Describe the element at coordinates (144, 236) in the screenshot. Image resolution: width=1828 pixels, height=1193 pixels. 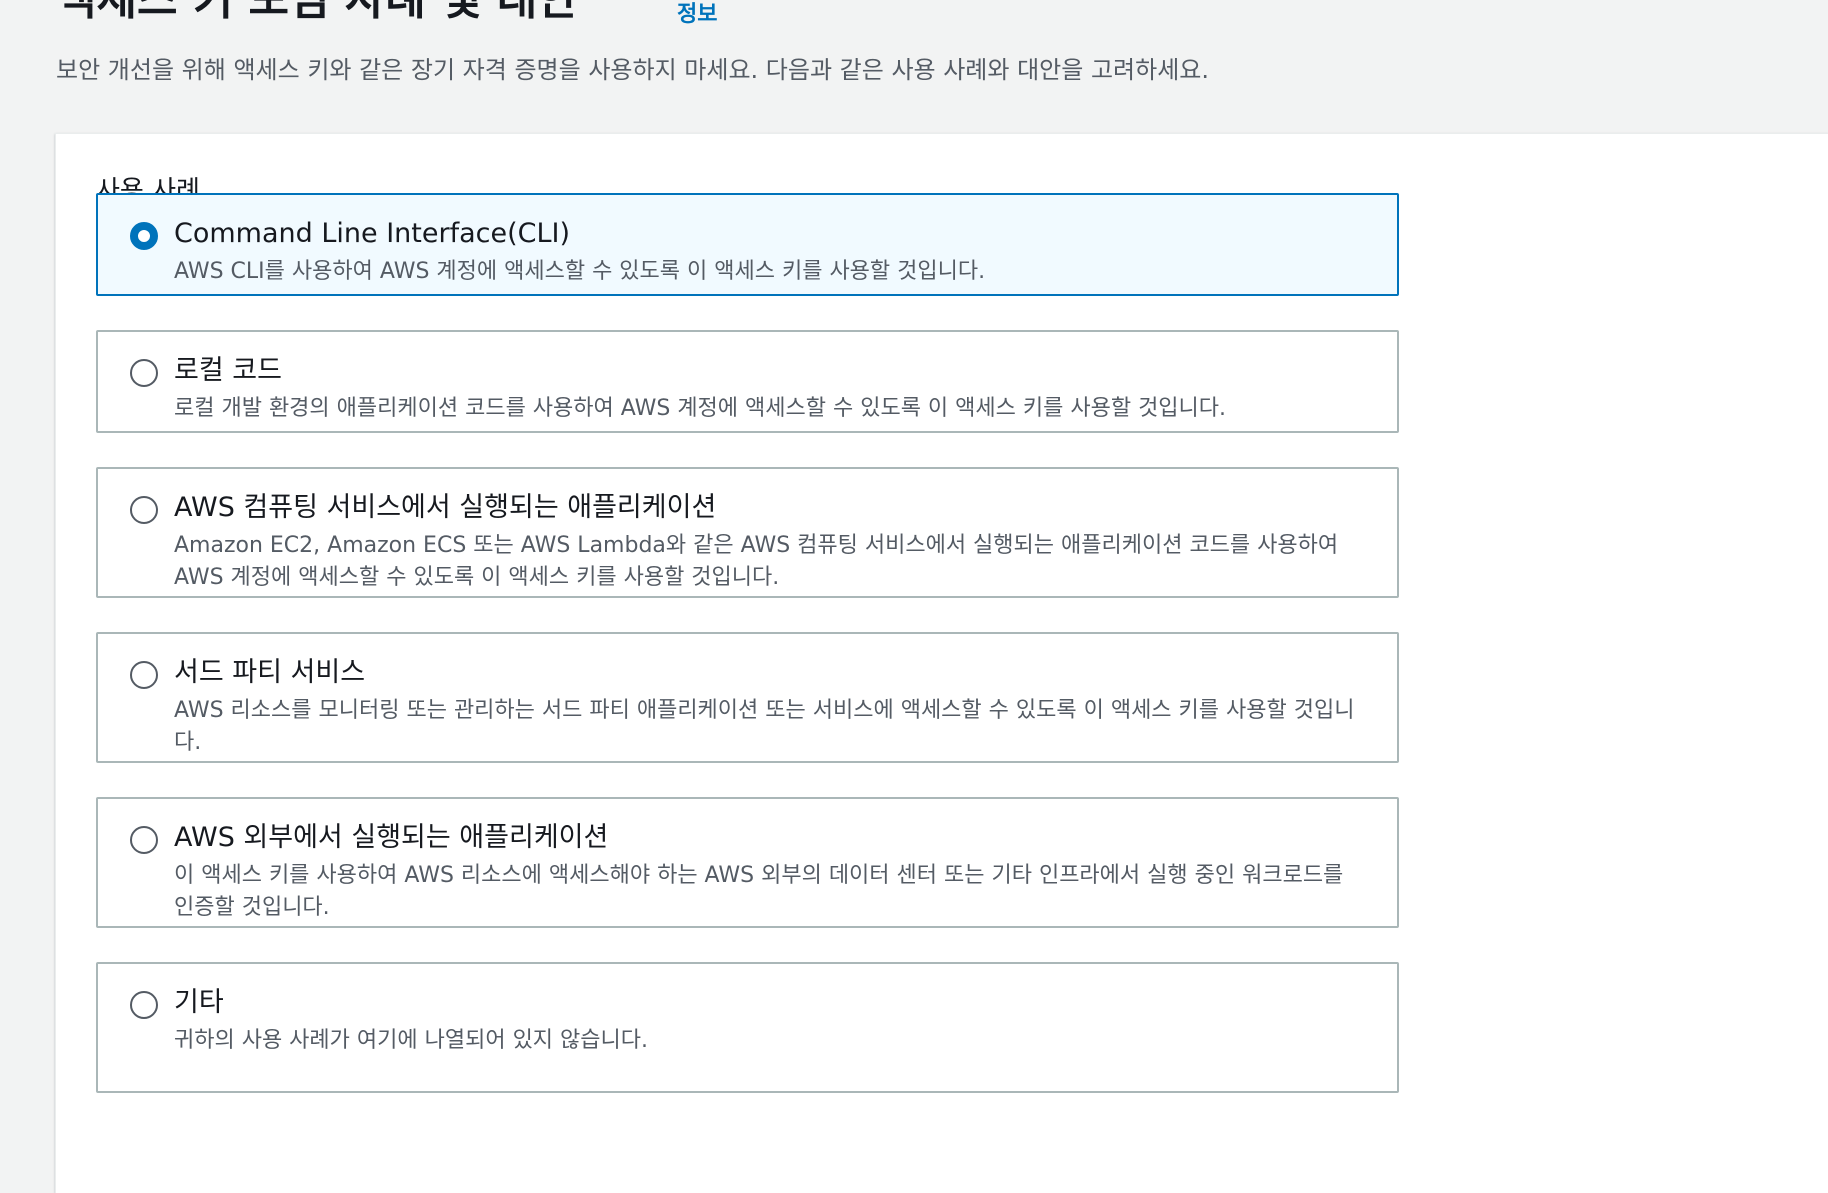
I see `radio-button-selected` at that location.